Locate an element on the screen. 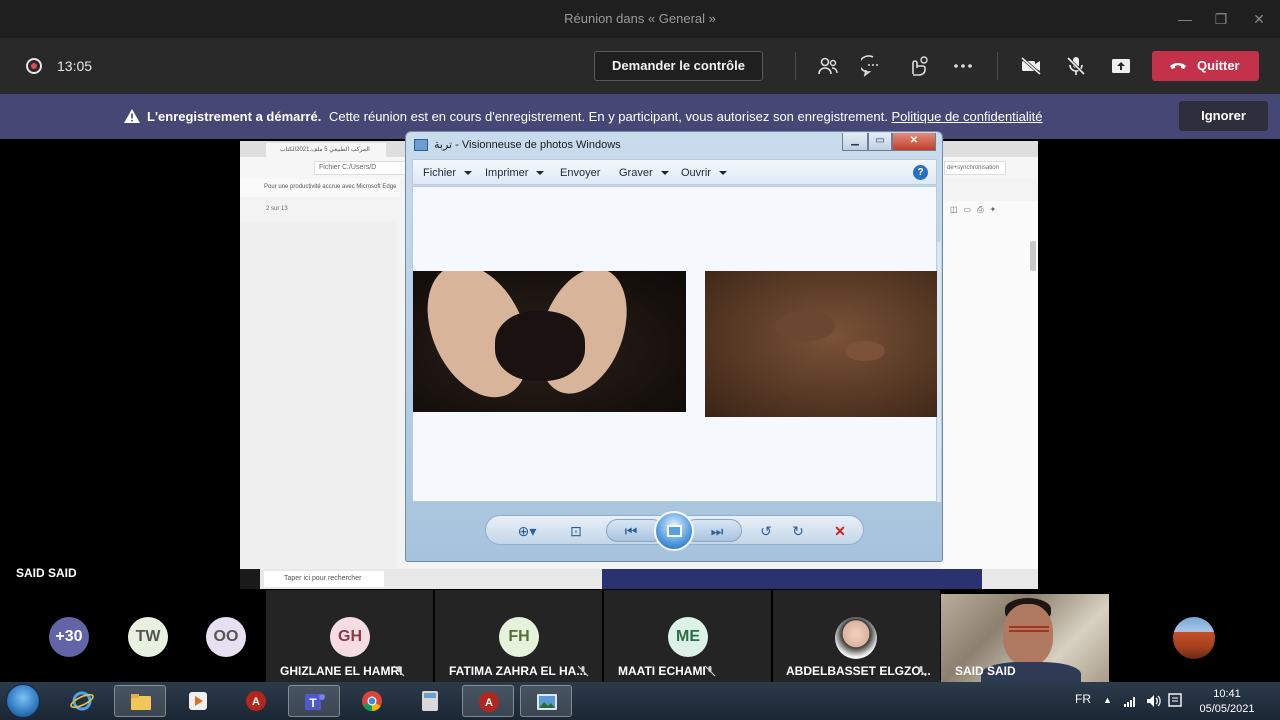  participant-tile: GH GHIZLANE EL HAMRI is located at coordinates (349, 636).